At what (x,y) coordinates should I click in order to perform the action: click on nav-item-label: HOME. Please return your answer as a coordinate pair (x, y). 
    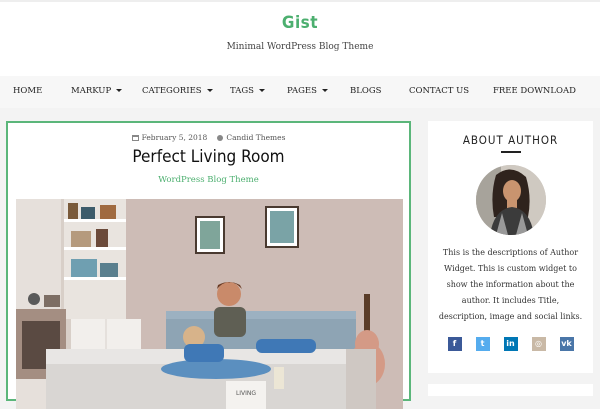
    Looking at the image, I should click on (28, 91).